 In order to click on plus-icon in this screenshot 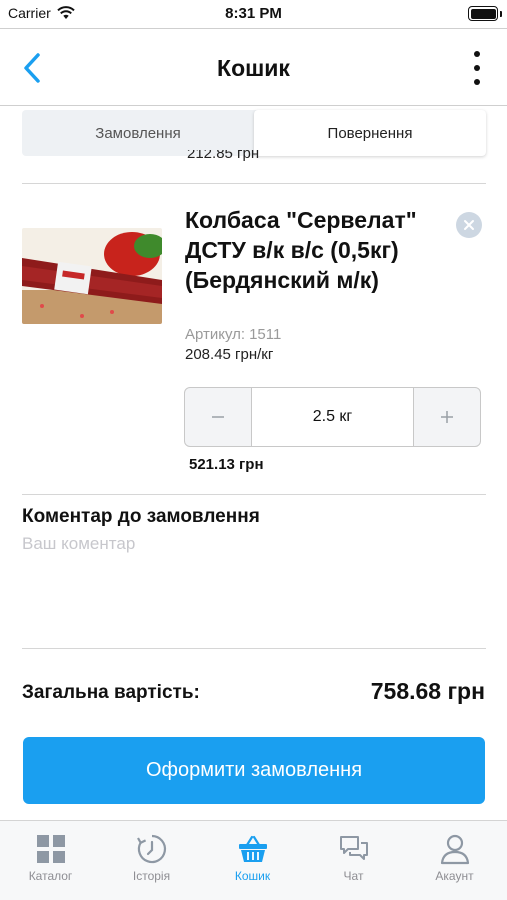, I will do `click(447, 417)`.